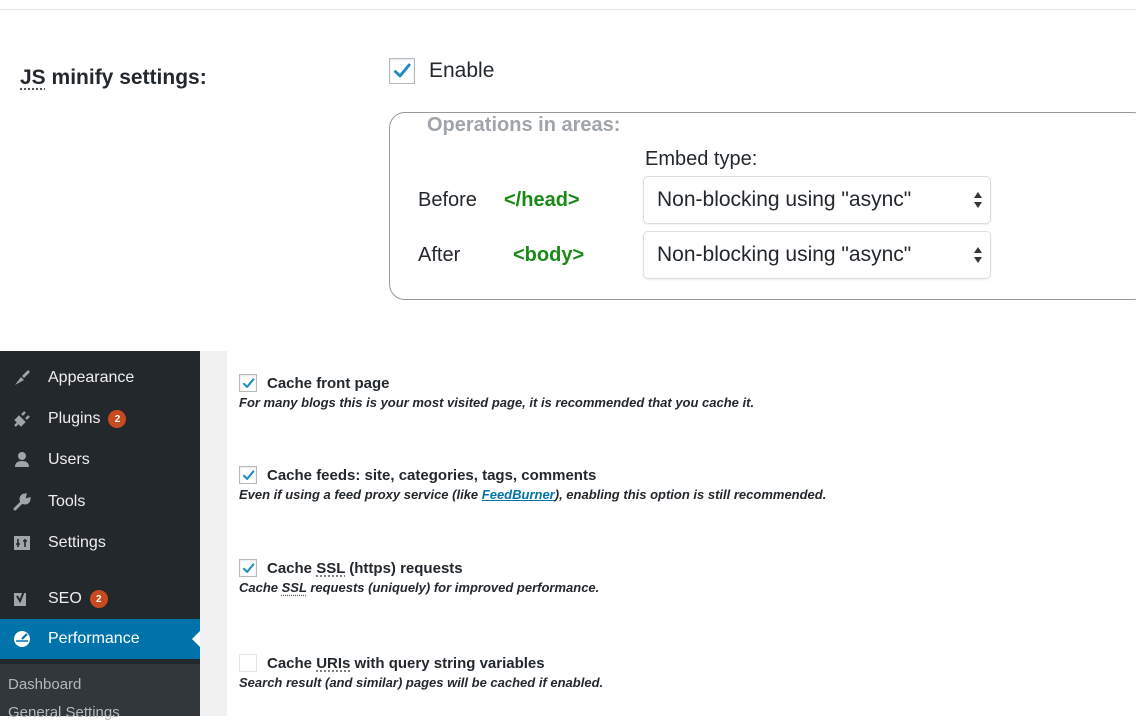 This screenshot has height=721, width=1136. Describe the element at coordinates (22, 543) in the screenshot. I see `settings-icon` at that location.